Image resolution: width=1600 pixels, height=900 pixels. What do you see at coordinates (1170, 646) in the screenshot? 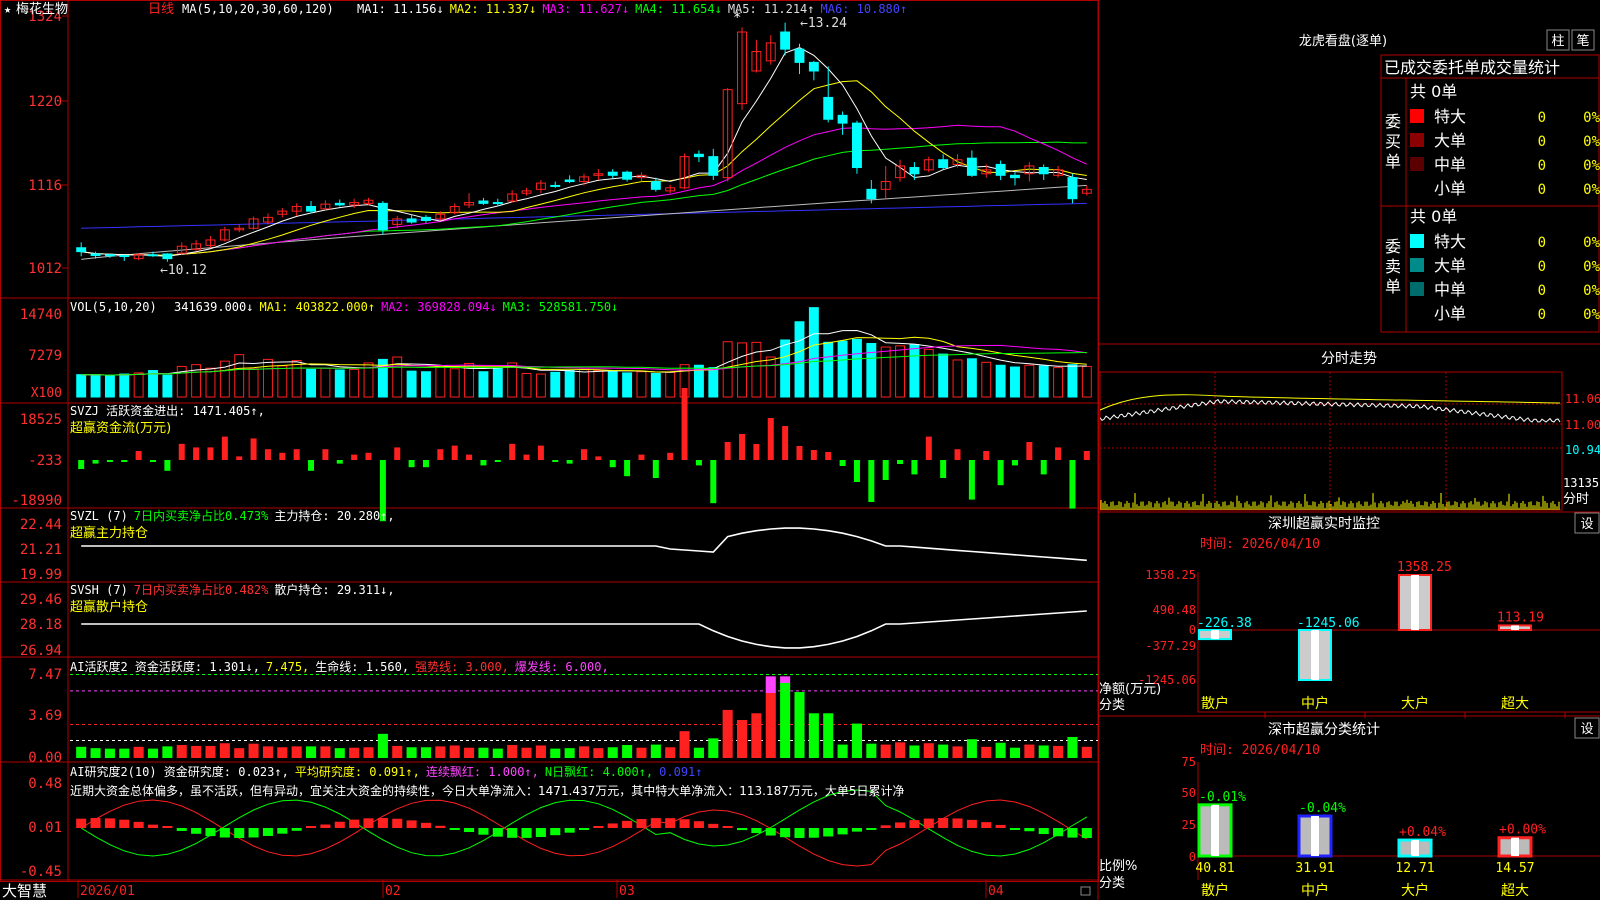
I see `monitor-tick-3: -377.29` at bounding box center [1170, 646].